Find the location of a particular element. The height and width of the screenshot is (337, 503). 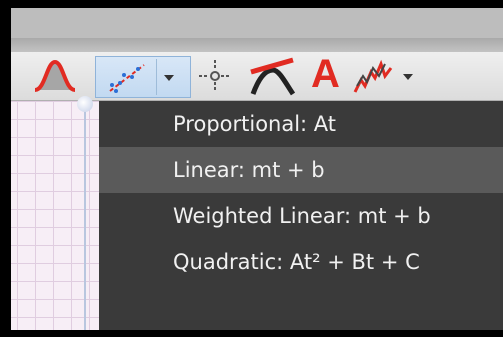

curve-fit-button is located at coordinates (143, 77).